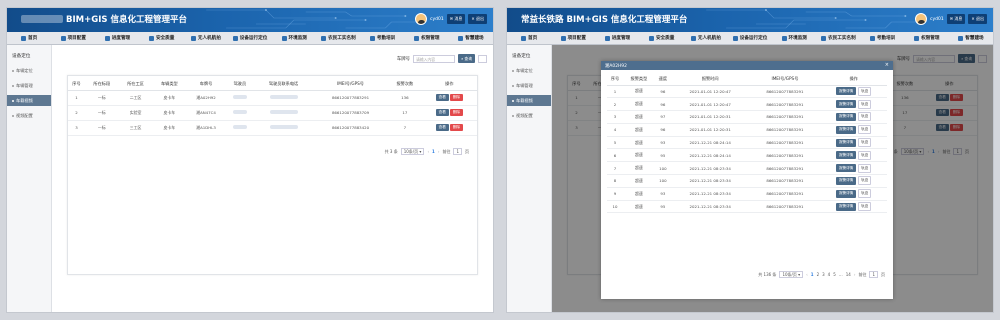 The image size is (1000, 320). I want to click on page-number: 2, so click(818, 274).